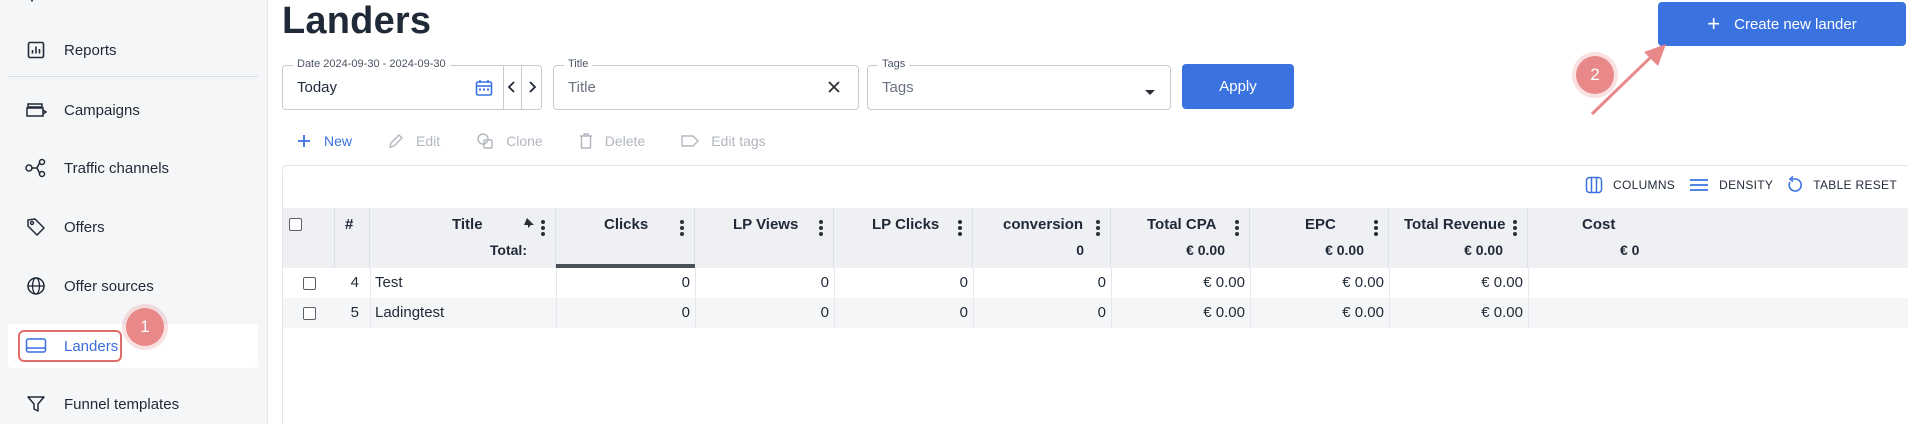  I want to click on sidebar-item-offer-sources: Offer sources, so click(133, 286).